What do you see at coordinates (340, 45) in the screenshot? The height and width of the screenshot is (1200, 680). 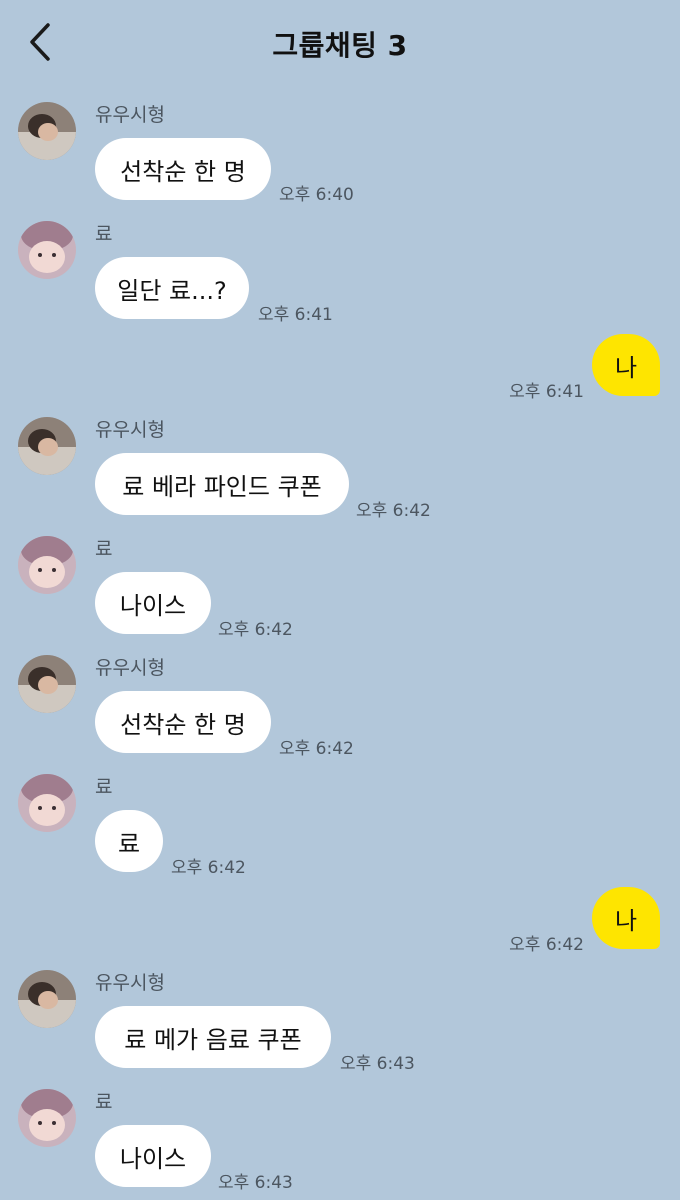 I see `chat-title: 그룹채팅 3` at bounding box center [340, 45].